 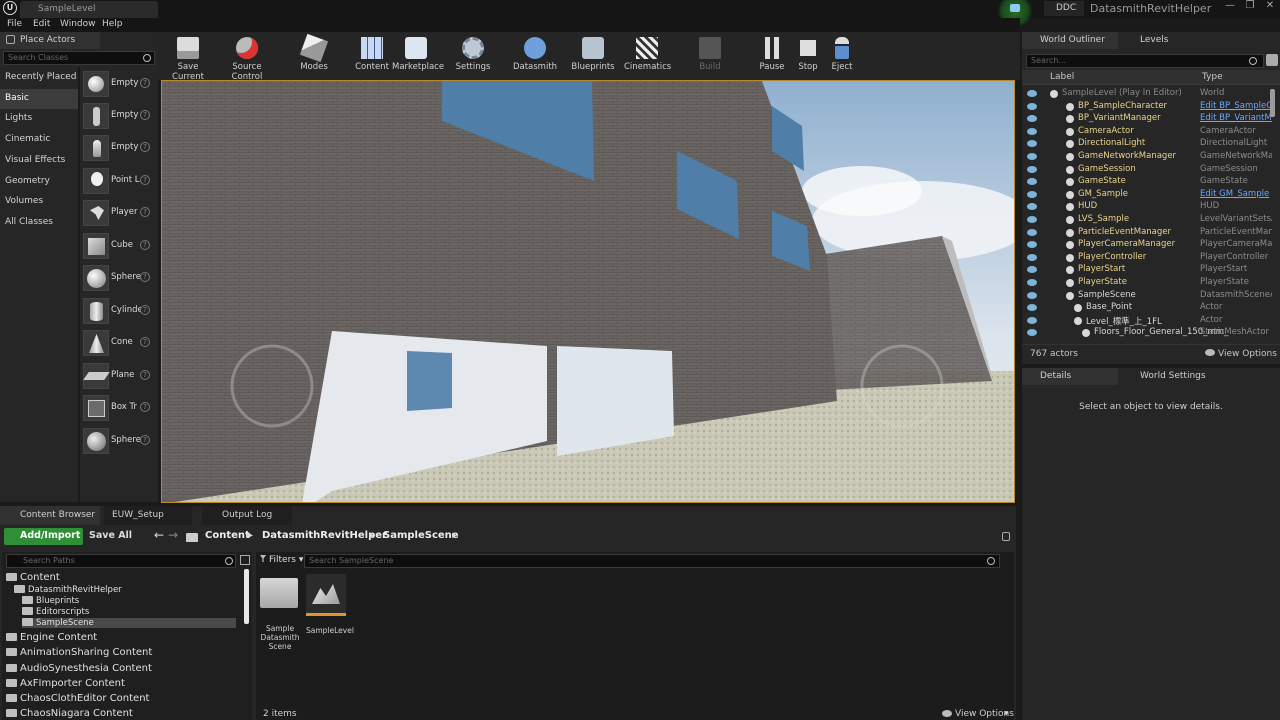 What do you see at coordinates (330, 614) in the screenshot?
I see `asset-level-samplelevel: SampleLevel` at bounding box center [330, 614].